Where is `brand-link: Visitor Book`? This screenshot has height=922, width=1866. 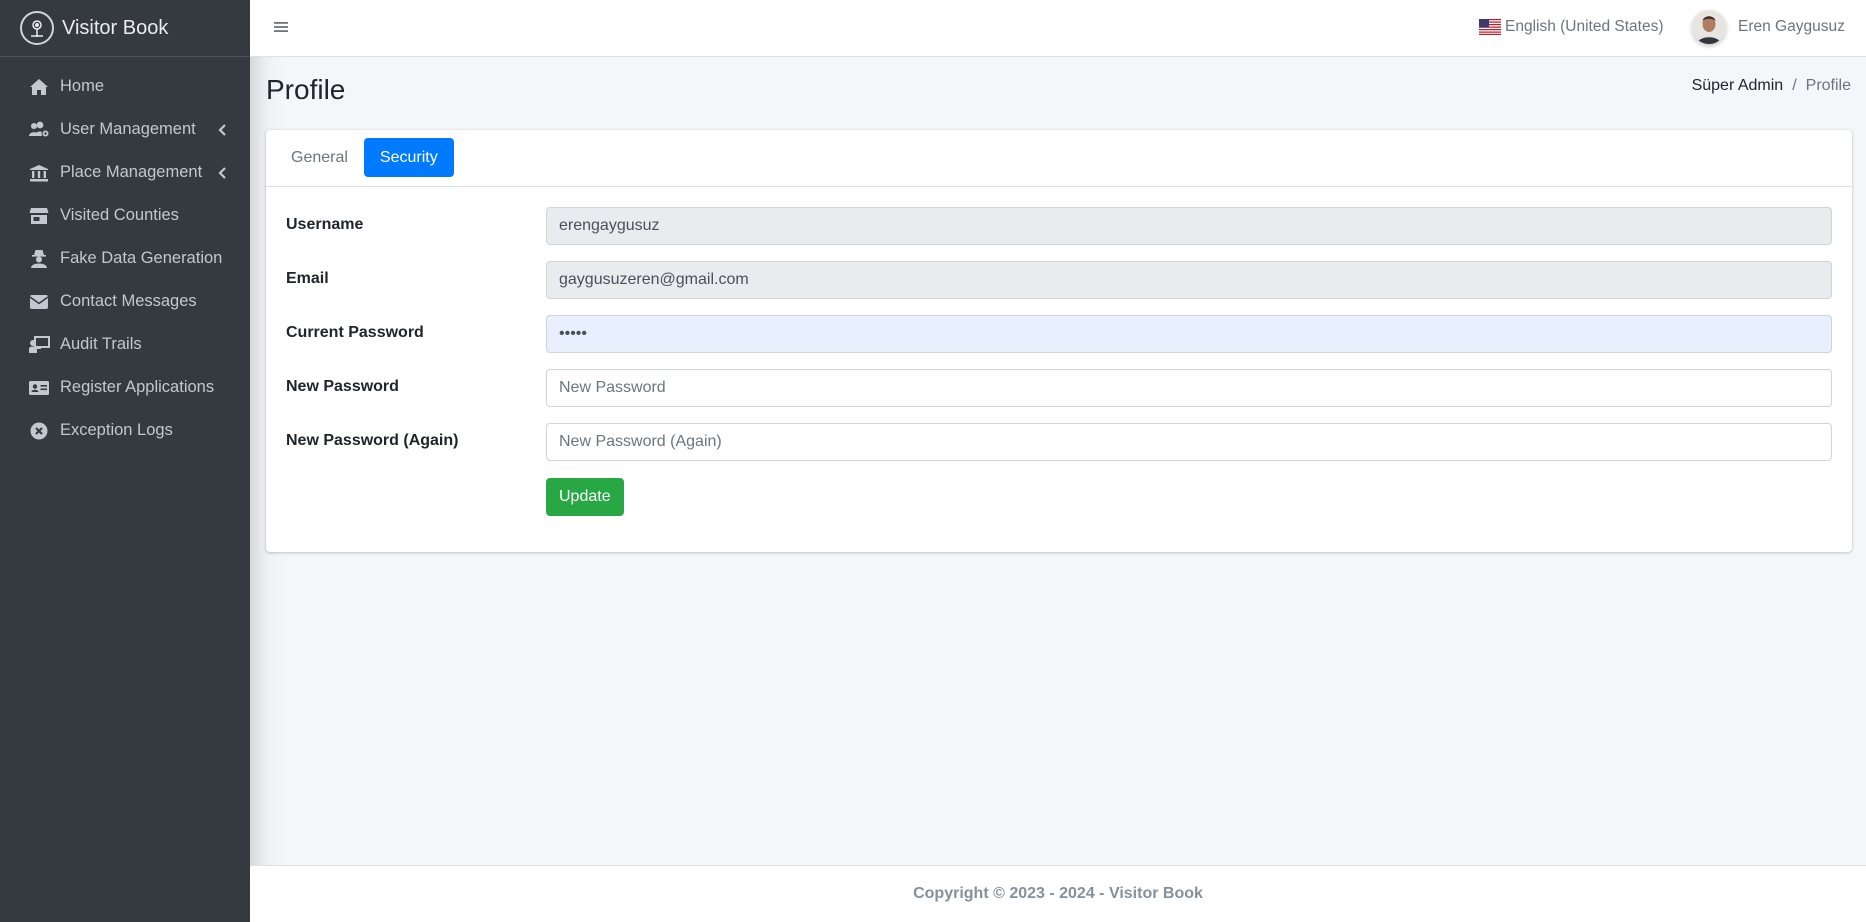 brand-link: Visitor Book is located at coordinates (125, 28).